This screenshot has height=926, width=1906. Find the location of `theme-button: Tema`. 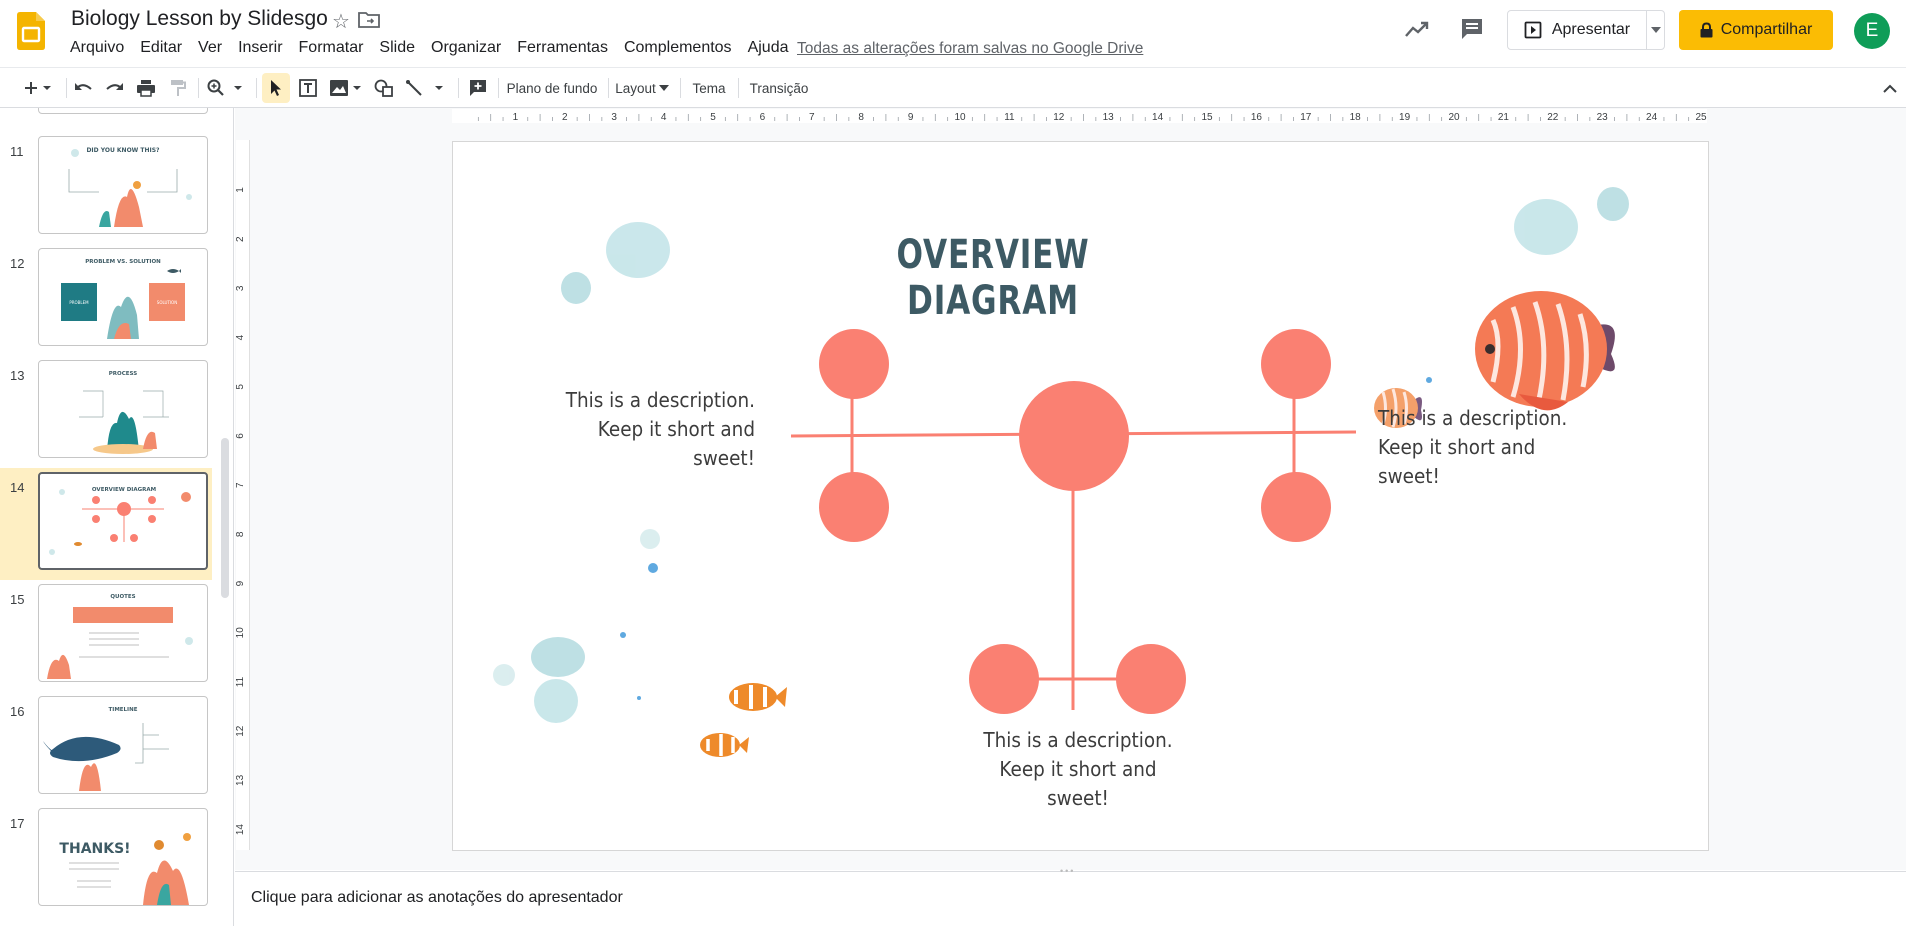

theme-button: Tema is located at coordinates (709, 88).